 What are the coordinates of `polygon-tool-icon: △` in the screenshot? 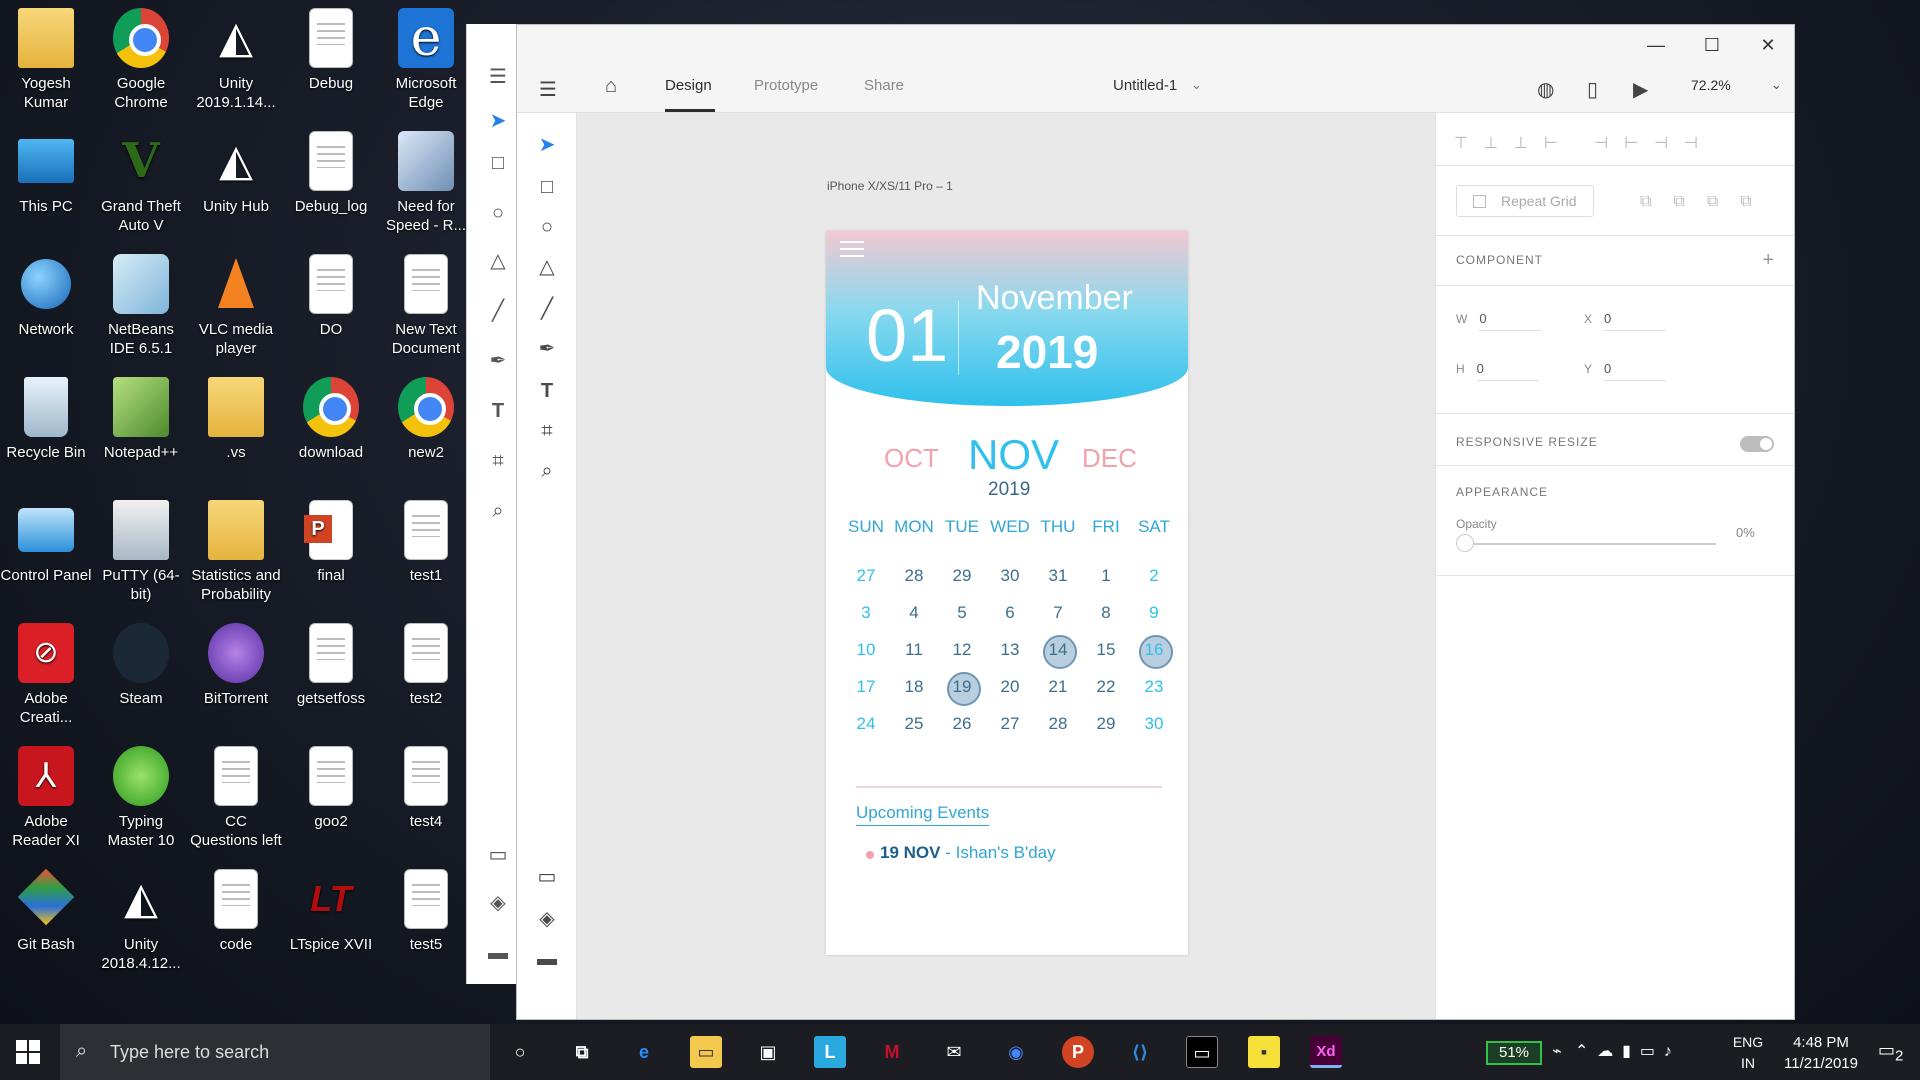 It's located at (498, 261).